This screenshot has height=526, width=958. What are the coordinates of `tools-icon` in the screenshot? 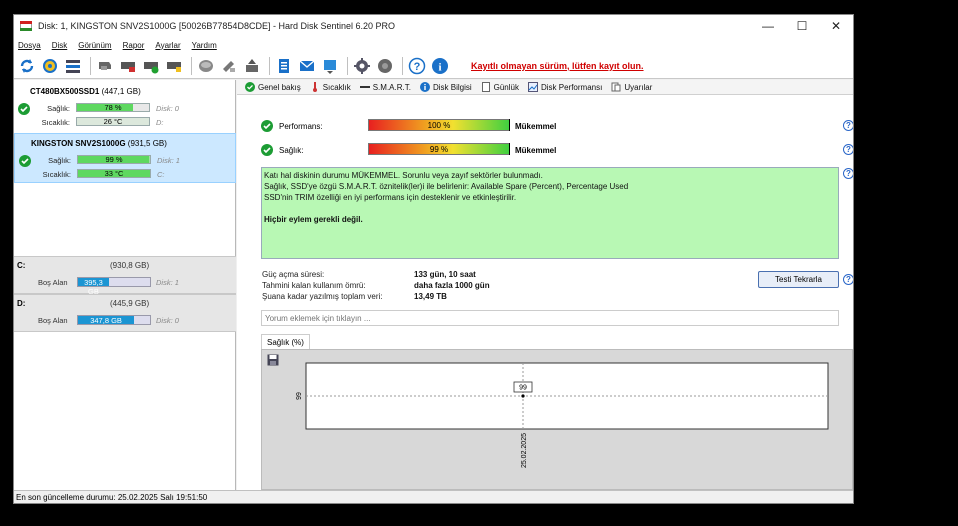 It's located at (229, 66).